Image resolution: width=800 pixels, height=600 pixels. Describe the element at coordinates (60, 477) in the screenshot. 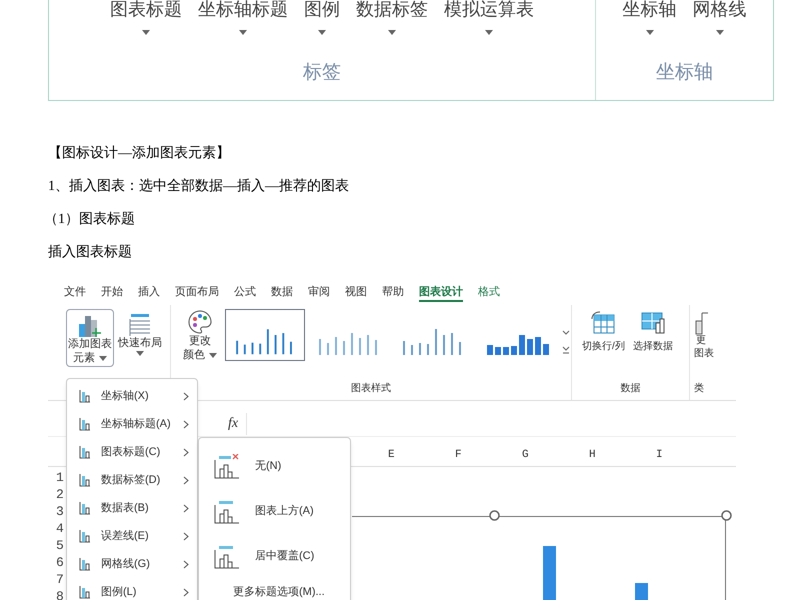

I see `row-number: 1` at that location.